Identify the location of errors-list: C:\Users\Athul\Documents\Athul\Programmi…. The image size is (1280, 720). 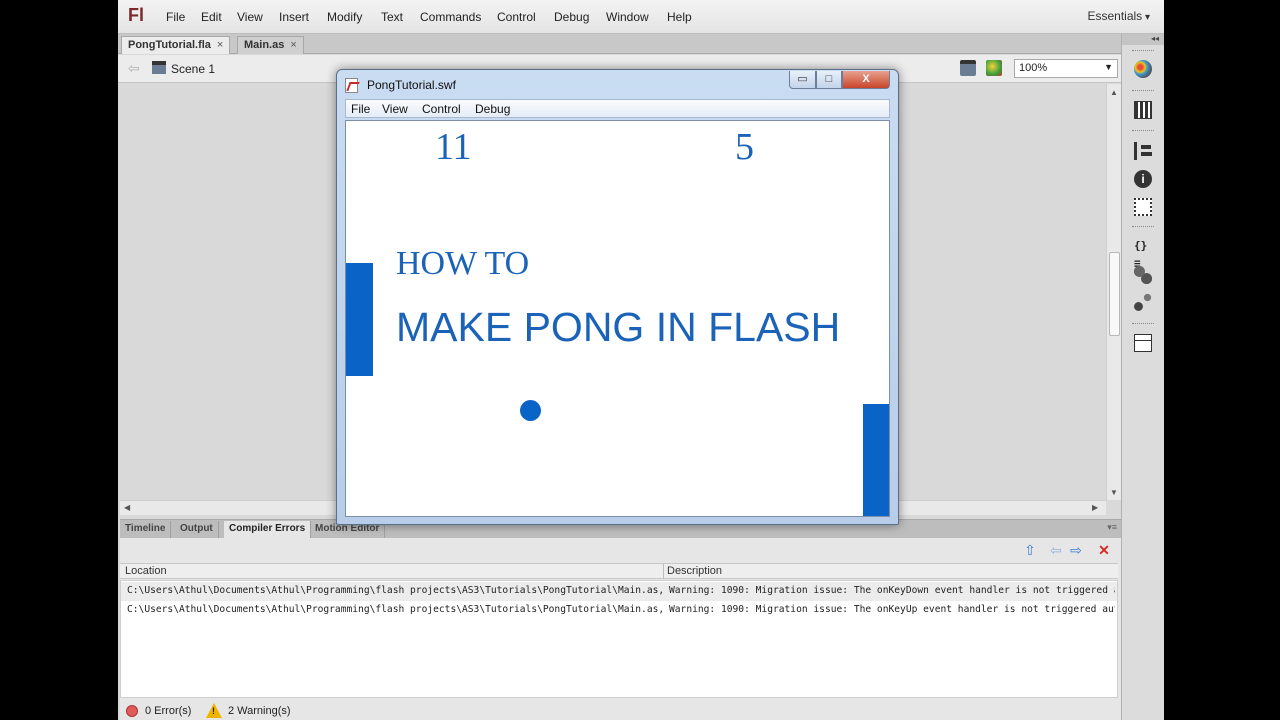
(619, 639).